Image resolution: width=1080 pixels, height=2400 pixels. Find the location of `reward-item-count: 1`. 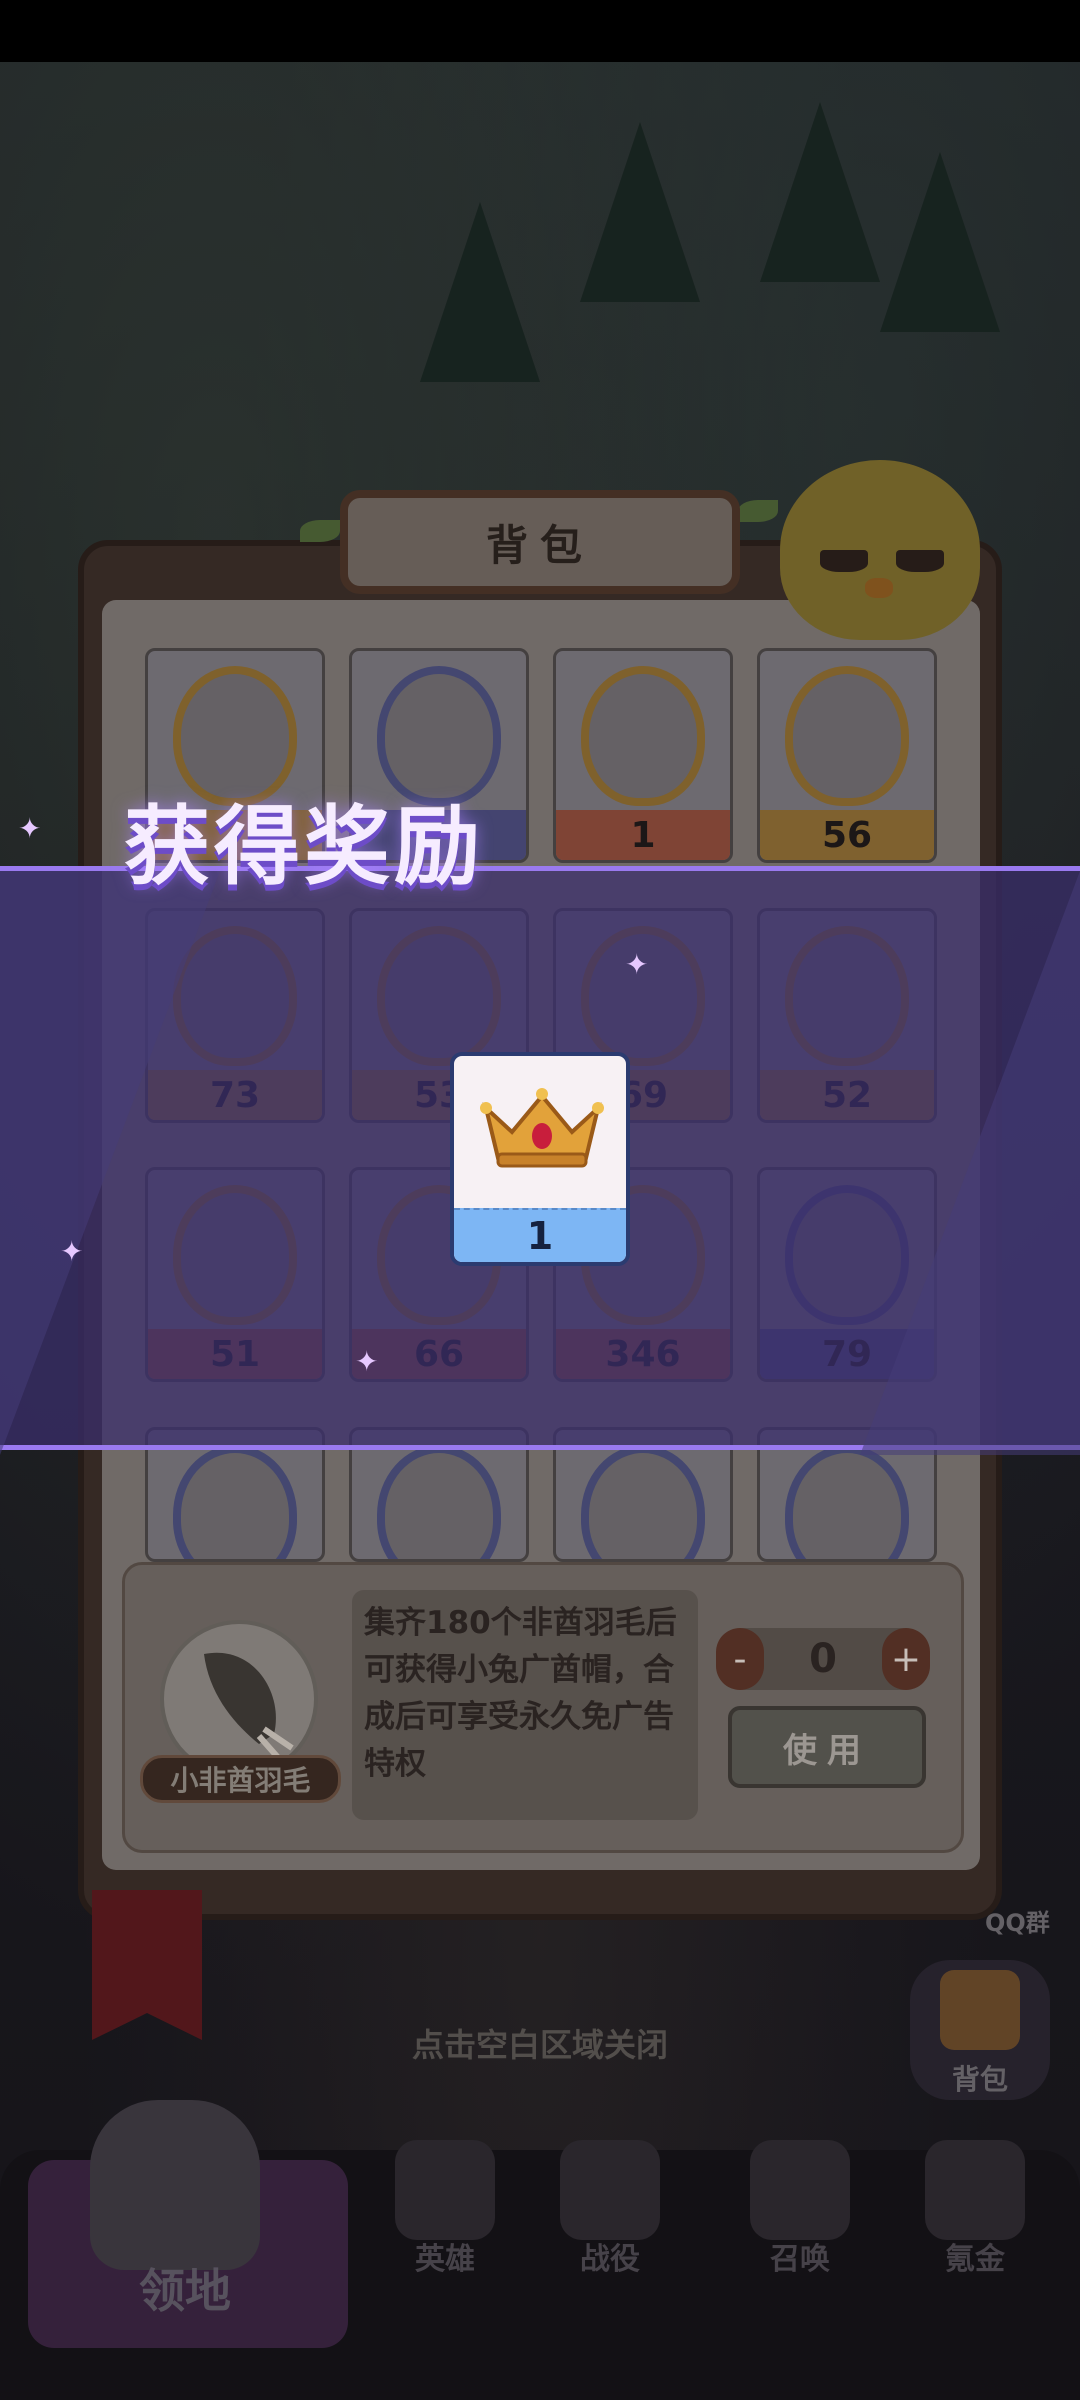

reward-item-count: 1 is located at coordinates (540, 1235).